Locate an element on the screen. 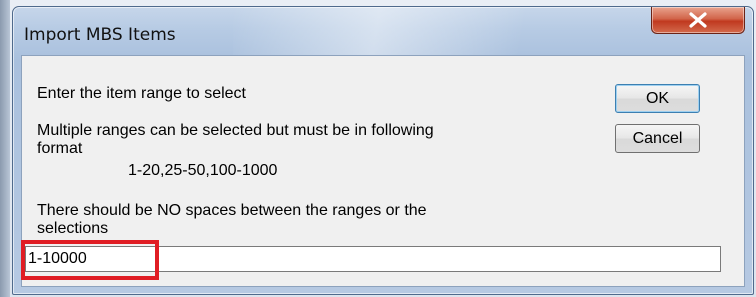 This screenshot has width=756, height=297. window-title: Import MBS Items is located at coordinates (100, 35).